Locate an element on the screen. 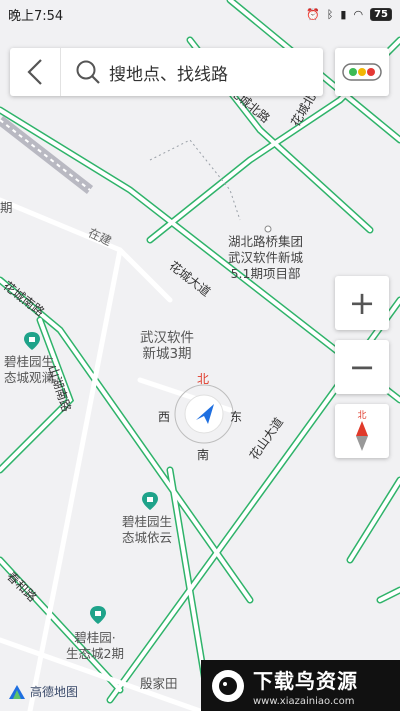 This screenshot has height=711, width=400. traffic-light-icon is located at coordinates (362, 72).